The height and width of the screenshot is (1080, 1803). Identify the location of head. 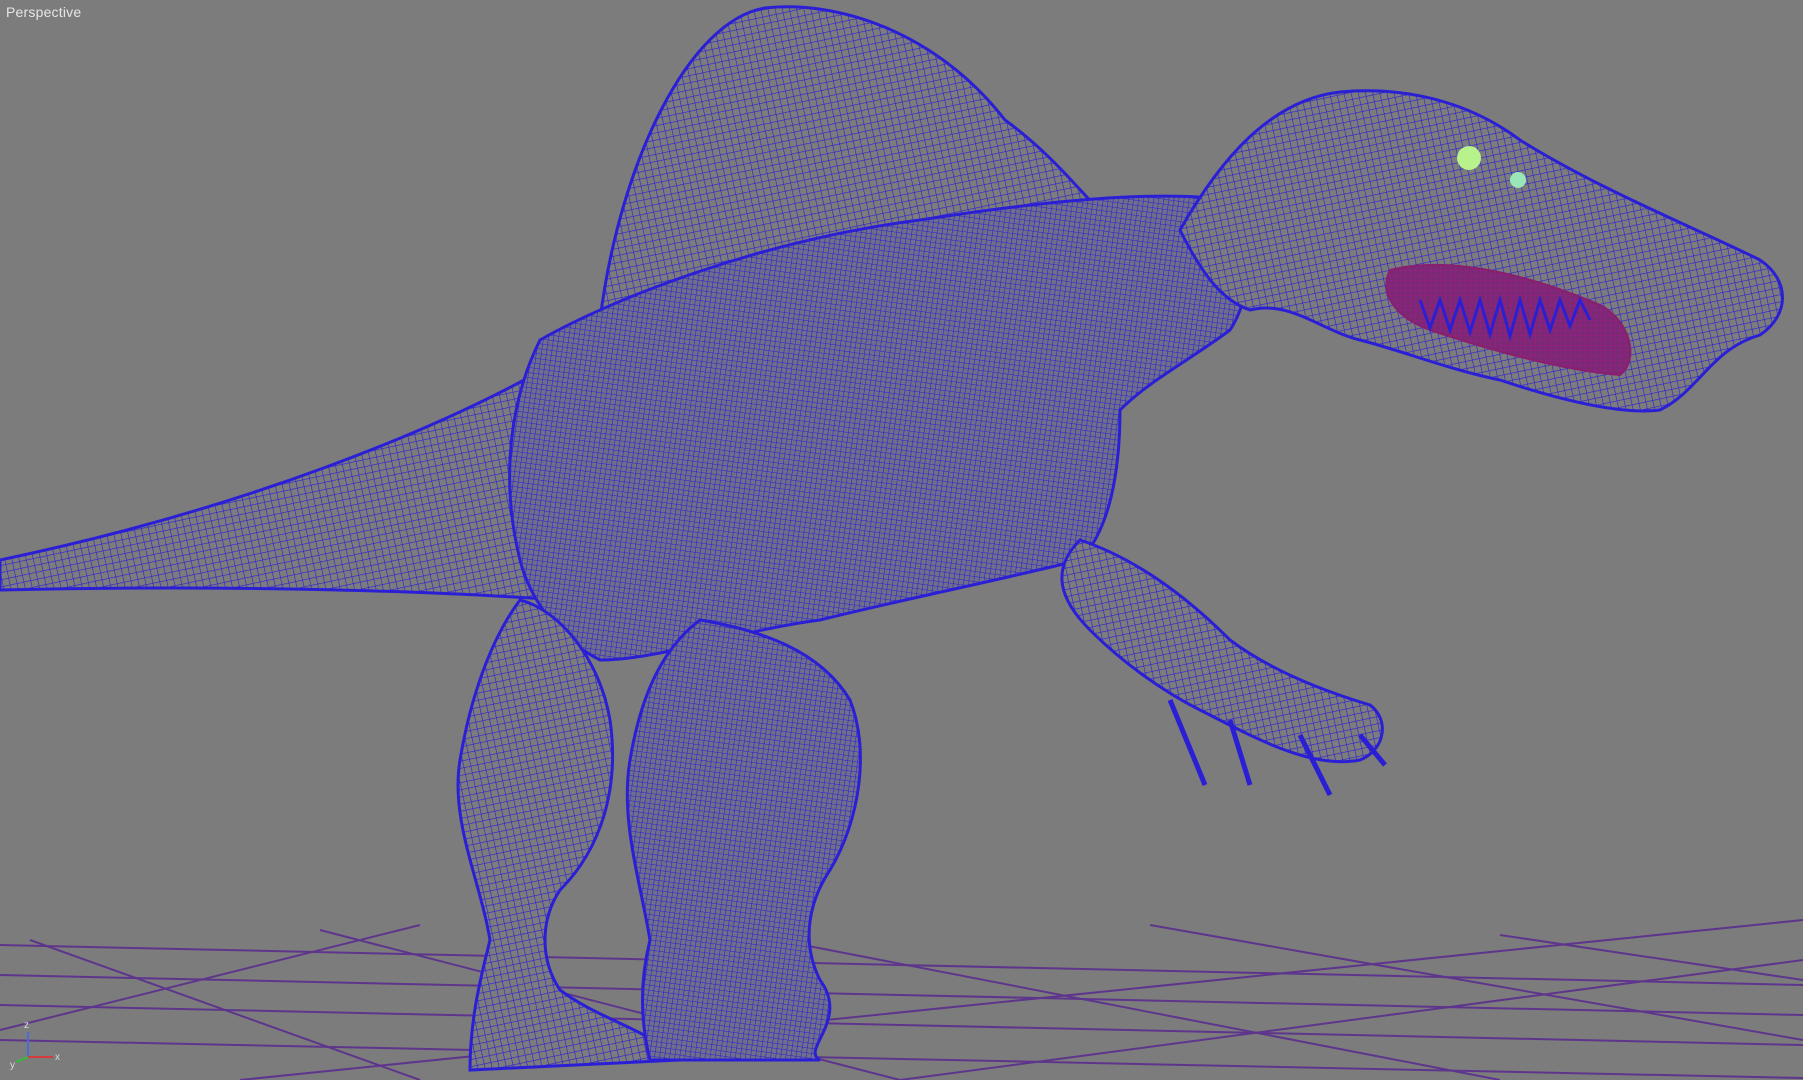
(1481, 251).